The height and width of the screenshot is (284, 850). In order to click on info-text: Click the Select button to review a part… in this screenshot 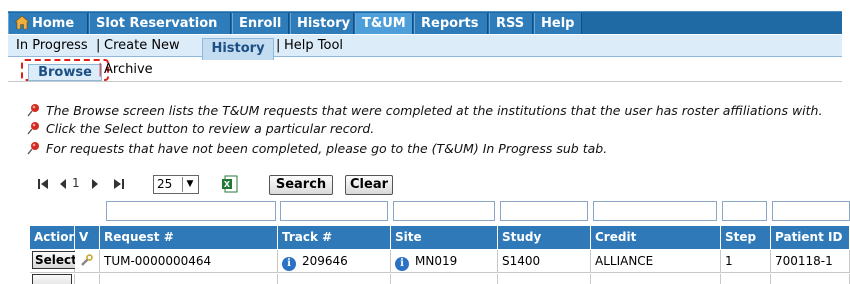, I will do `click(210, 128)`.